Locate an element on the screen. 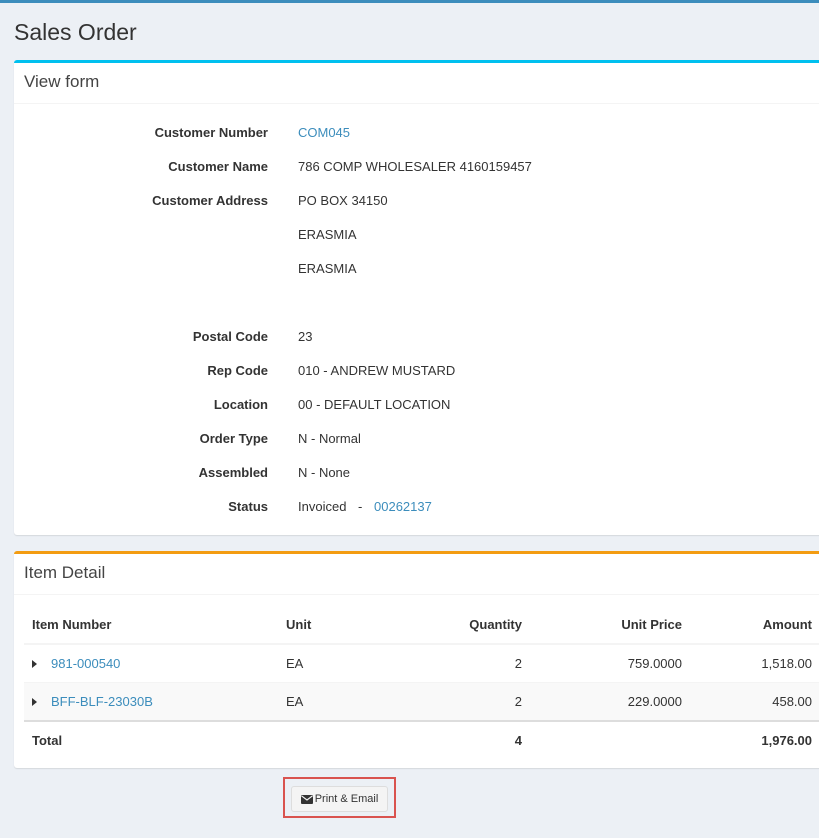 This screenshot has height=838, width=819. status-label: Status is located at coordinates (248, 506).